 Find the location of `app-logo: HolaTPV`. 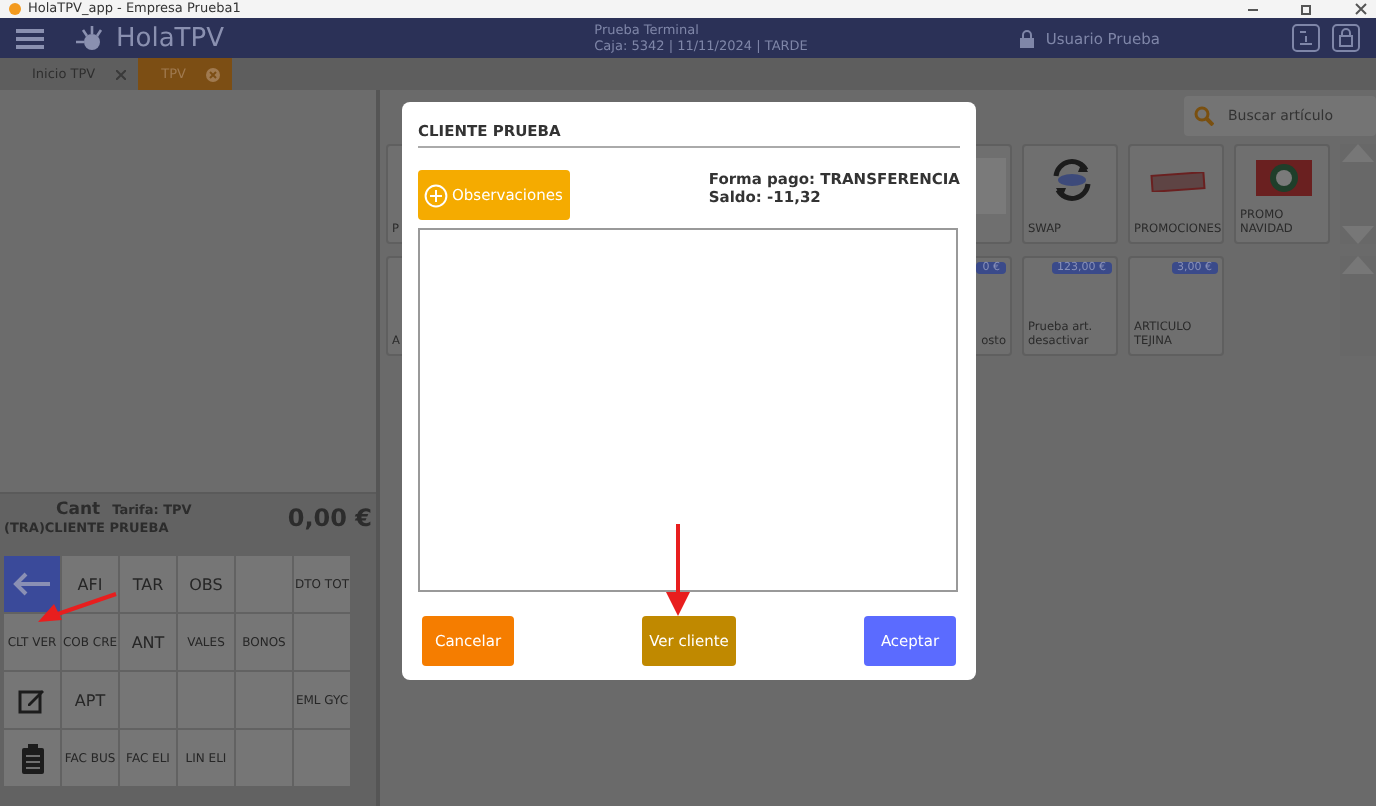

app-logo: HolaTPV is located at coordinates (170, 38).